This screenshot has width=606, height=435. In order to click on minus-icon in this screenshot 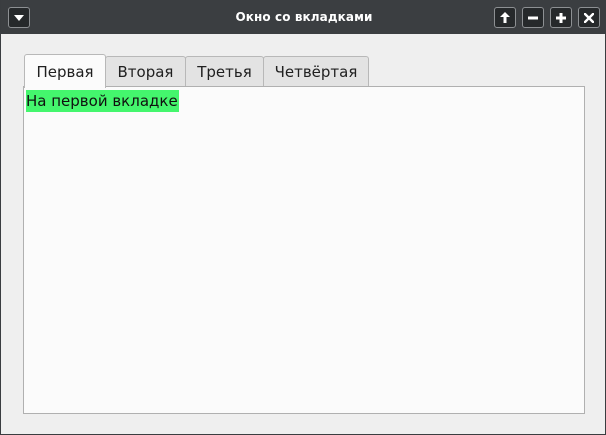, I will do `click(533, 18)`.